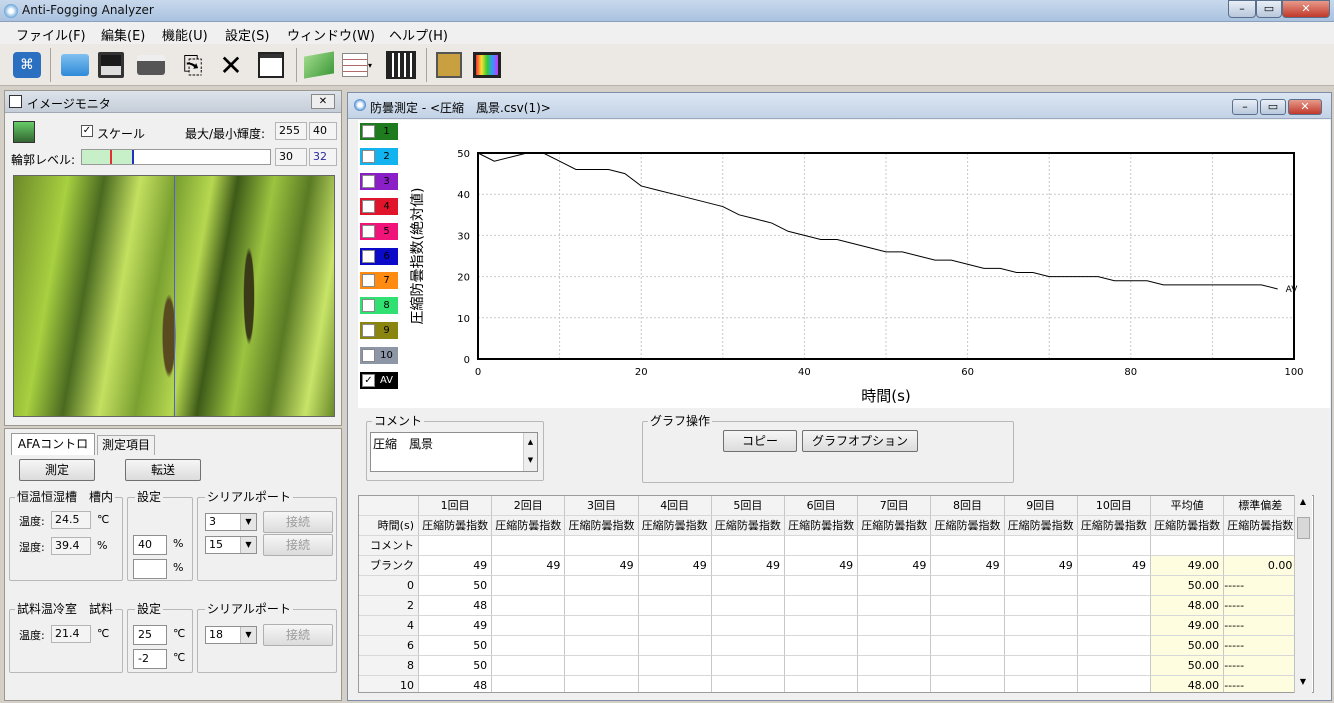  I want to click on grid-row-header: ブランク, so click(389, 566).